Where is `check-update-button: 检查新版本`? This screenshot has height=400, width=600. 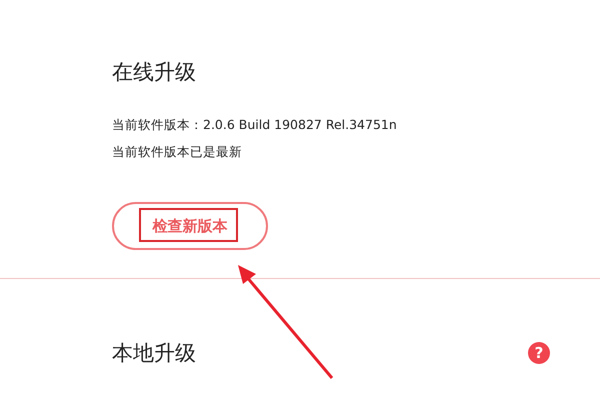 check-update-button: 检查新版本 is located at coordinates (190, 226).